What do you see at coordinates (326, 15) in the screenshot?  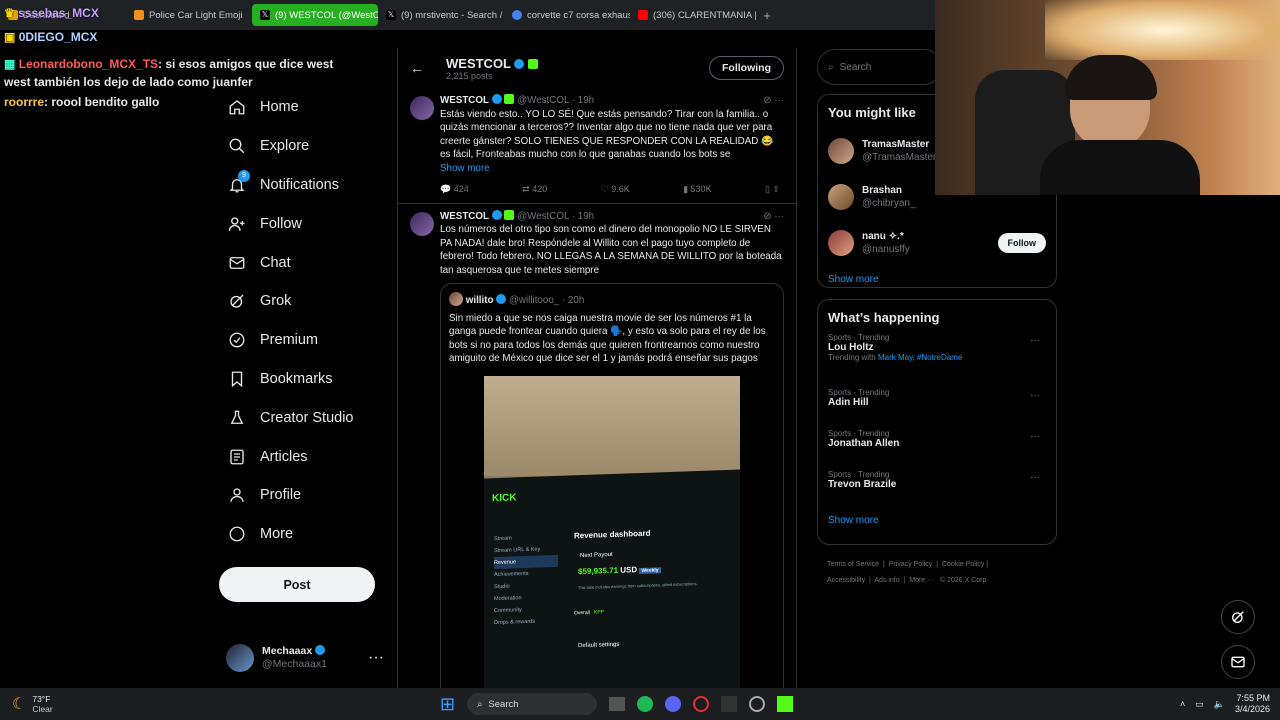 I see `tab-label: (9) WESTCOL (@WestCOL` at bounding box center [326, 15].